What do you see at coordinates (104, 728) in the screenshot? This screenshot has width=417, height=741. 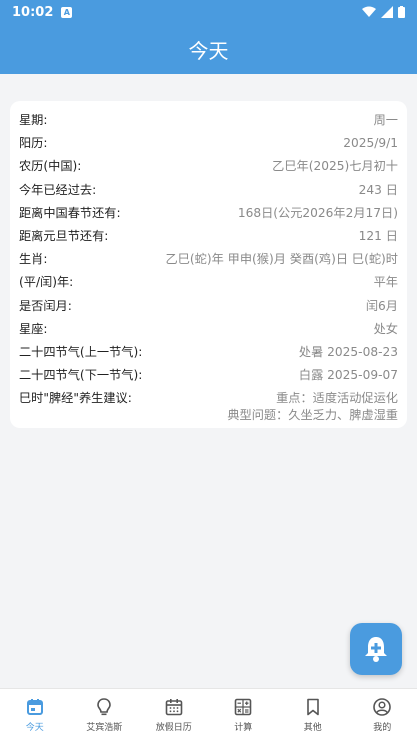 I see `nav-label: 艾宾浩斯` at bounding box center [104, 728].